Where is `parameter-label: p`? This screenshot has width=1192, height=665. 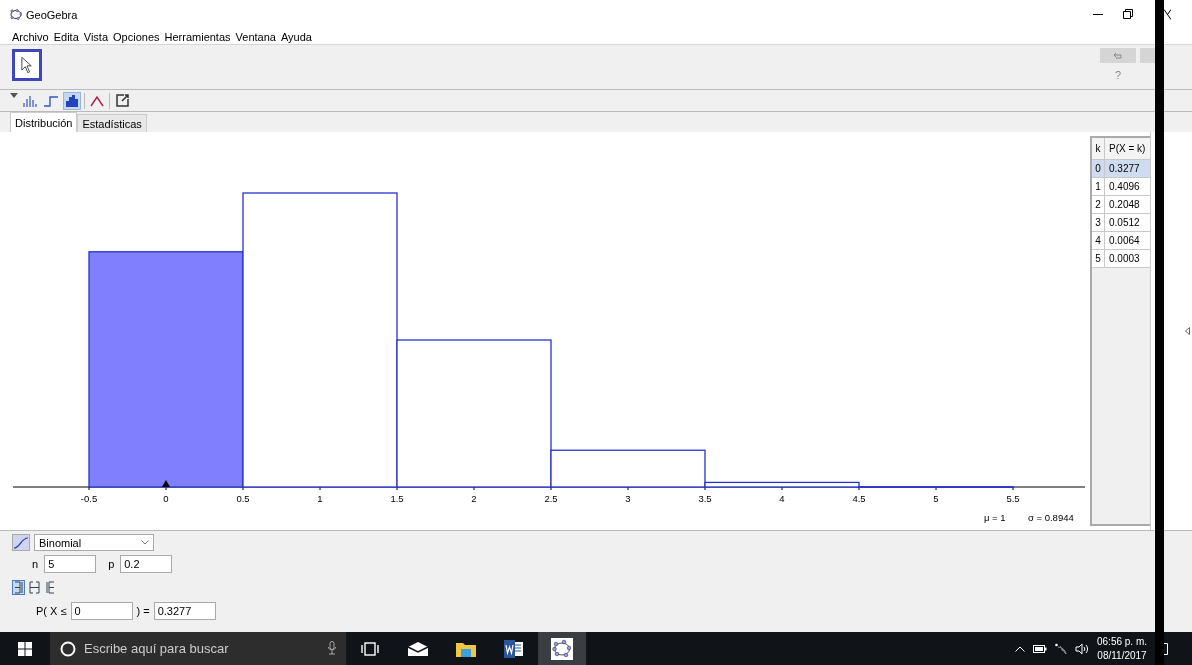
parameter-label: p is located at coordinates (111, 564).